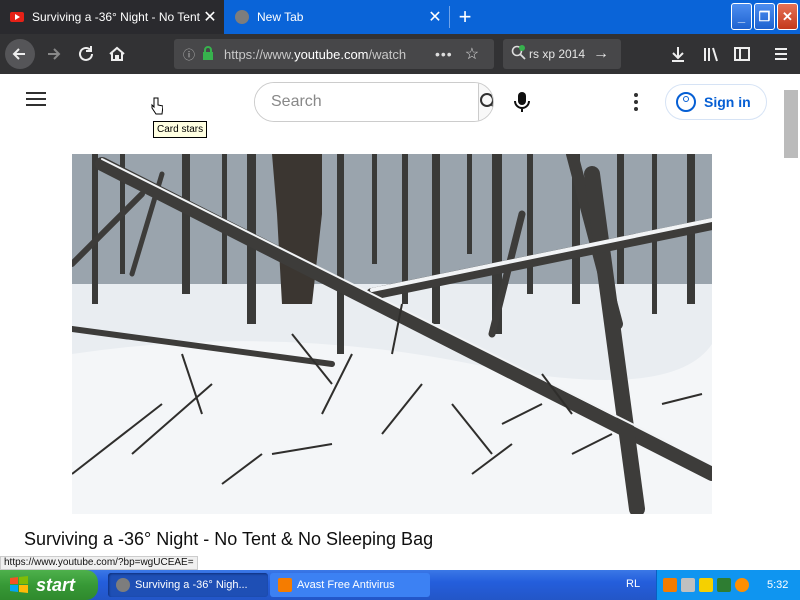 This screenshot has height=600, width=800. I want to click on tab-divider, so click(449, 17).